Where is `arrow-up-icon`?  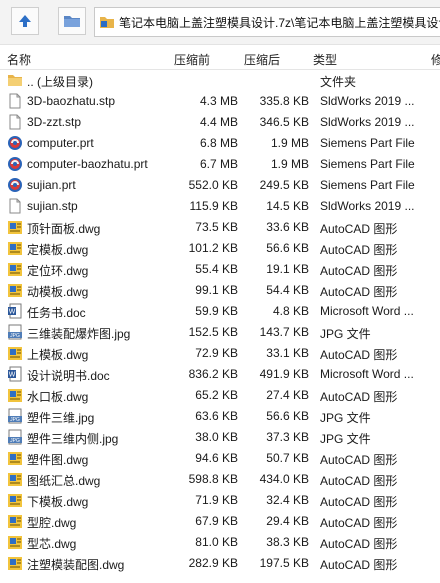 arrow-up-icon is located at coordinates (25, 21).